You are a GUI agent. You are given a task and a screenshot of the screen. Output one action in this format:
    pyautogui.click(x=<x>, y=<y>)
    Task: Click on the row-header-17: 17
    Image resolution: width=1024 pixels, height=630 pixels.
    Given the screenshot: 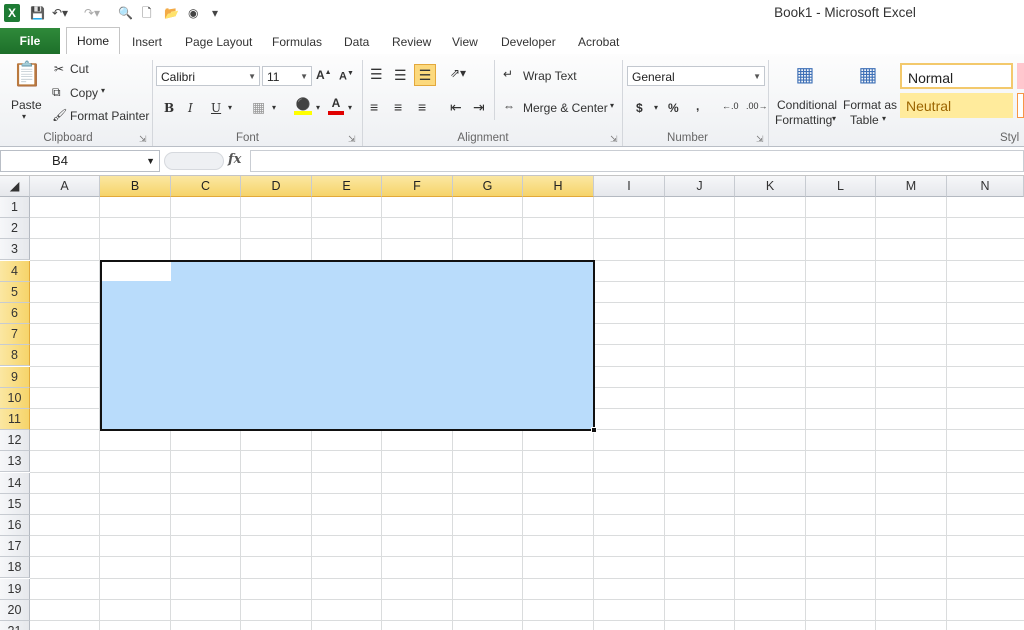 What is the action you would take?
    pyautogui.click(x=15, y=547)
    